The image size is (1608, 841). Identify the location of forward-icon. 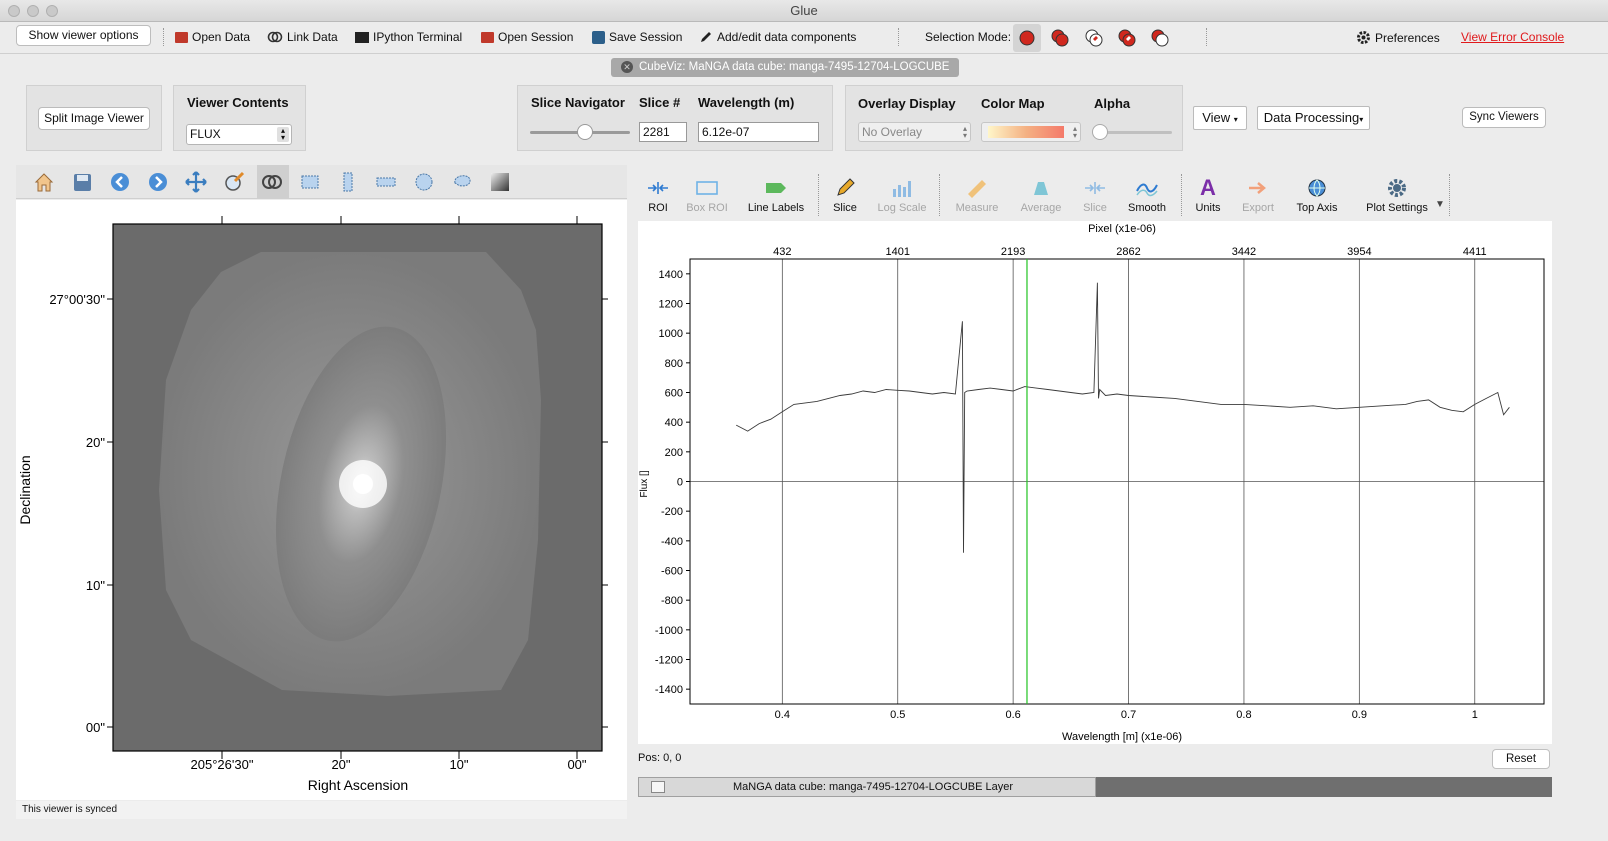
(158, 182).